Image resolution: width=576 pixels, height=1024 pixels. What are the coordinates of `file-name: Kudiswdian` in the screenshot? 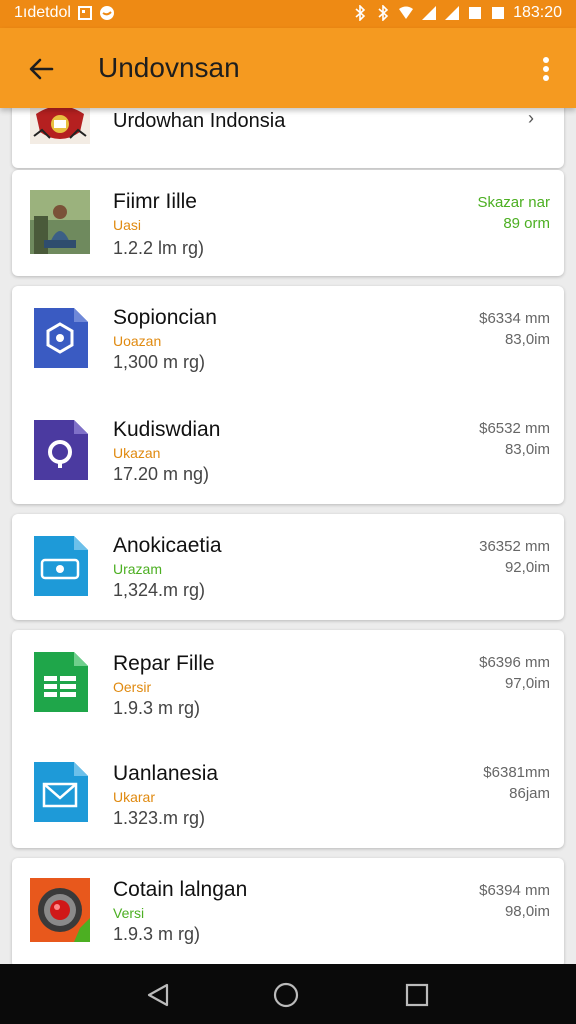 It's located at (167, 429).